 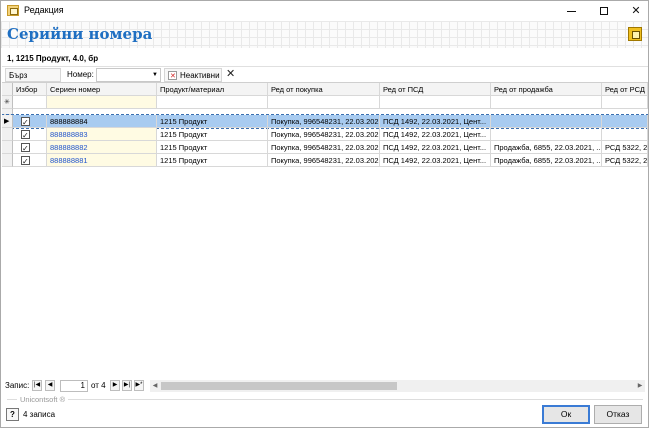 I want to click on cancel-button: Отказ, so click(x=618, y=414).